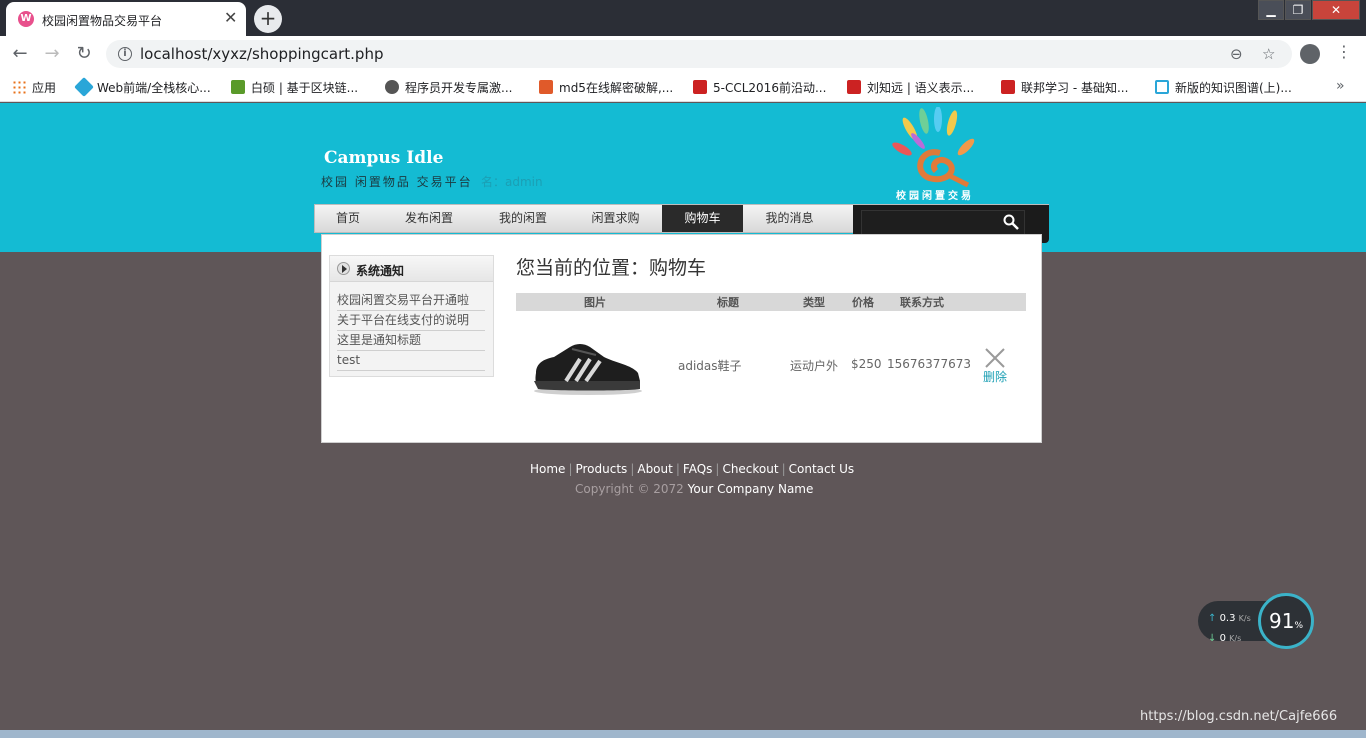  I want to click on notice-item: 校园闲置交易平台开通啦, so click(411, 301).